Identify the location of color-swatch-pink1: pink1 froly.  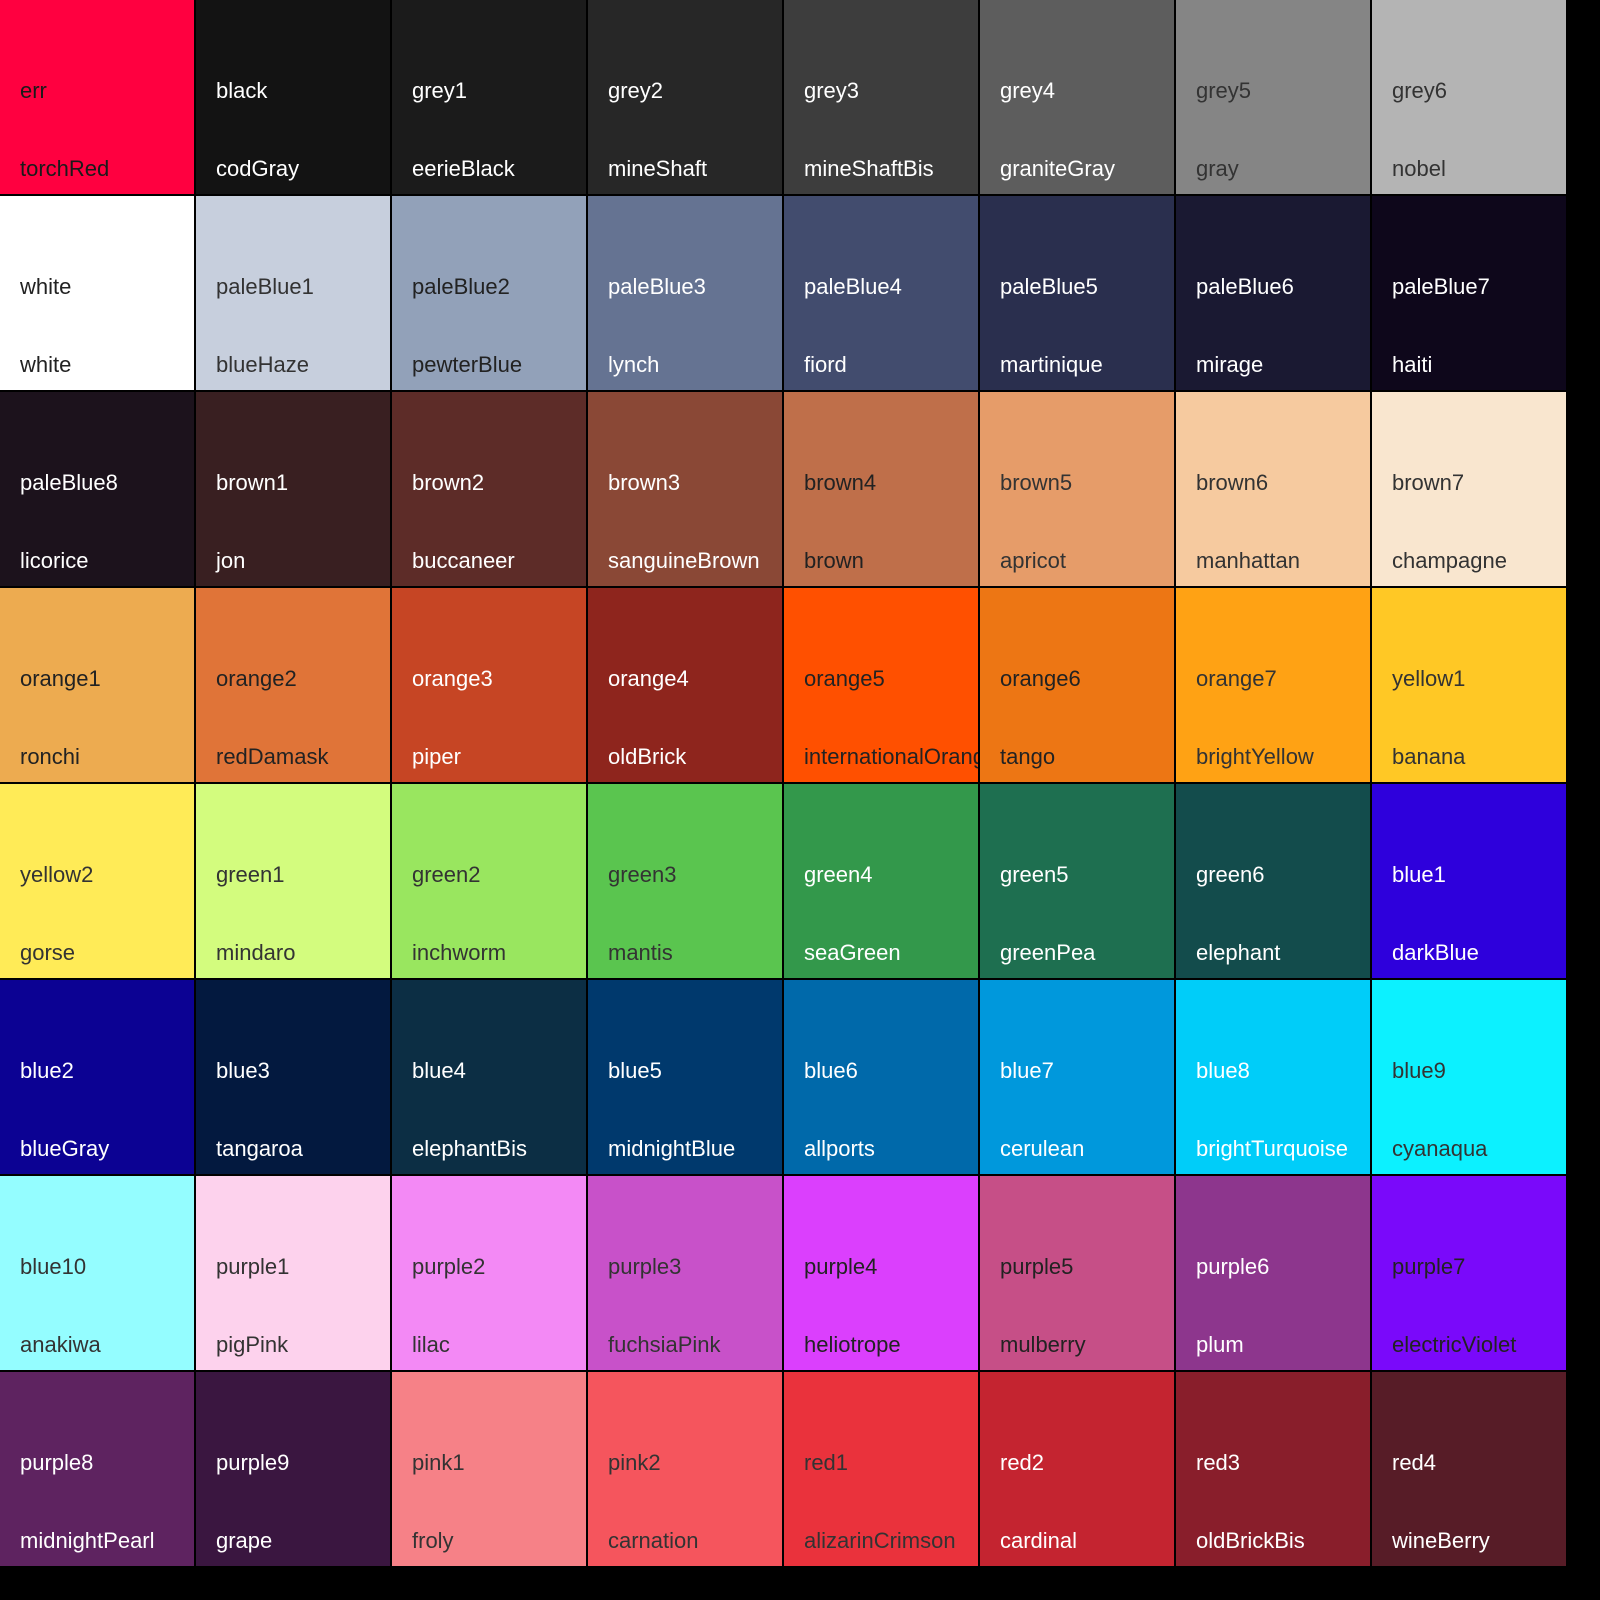
(489, 1469).